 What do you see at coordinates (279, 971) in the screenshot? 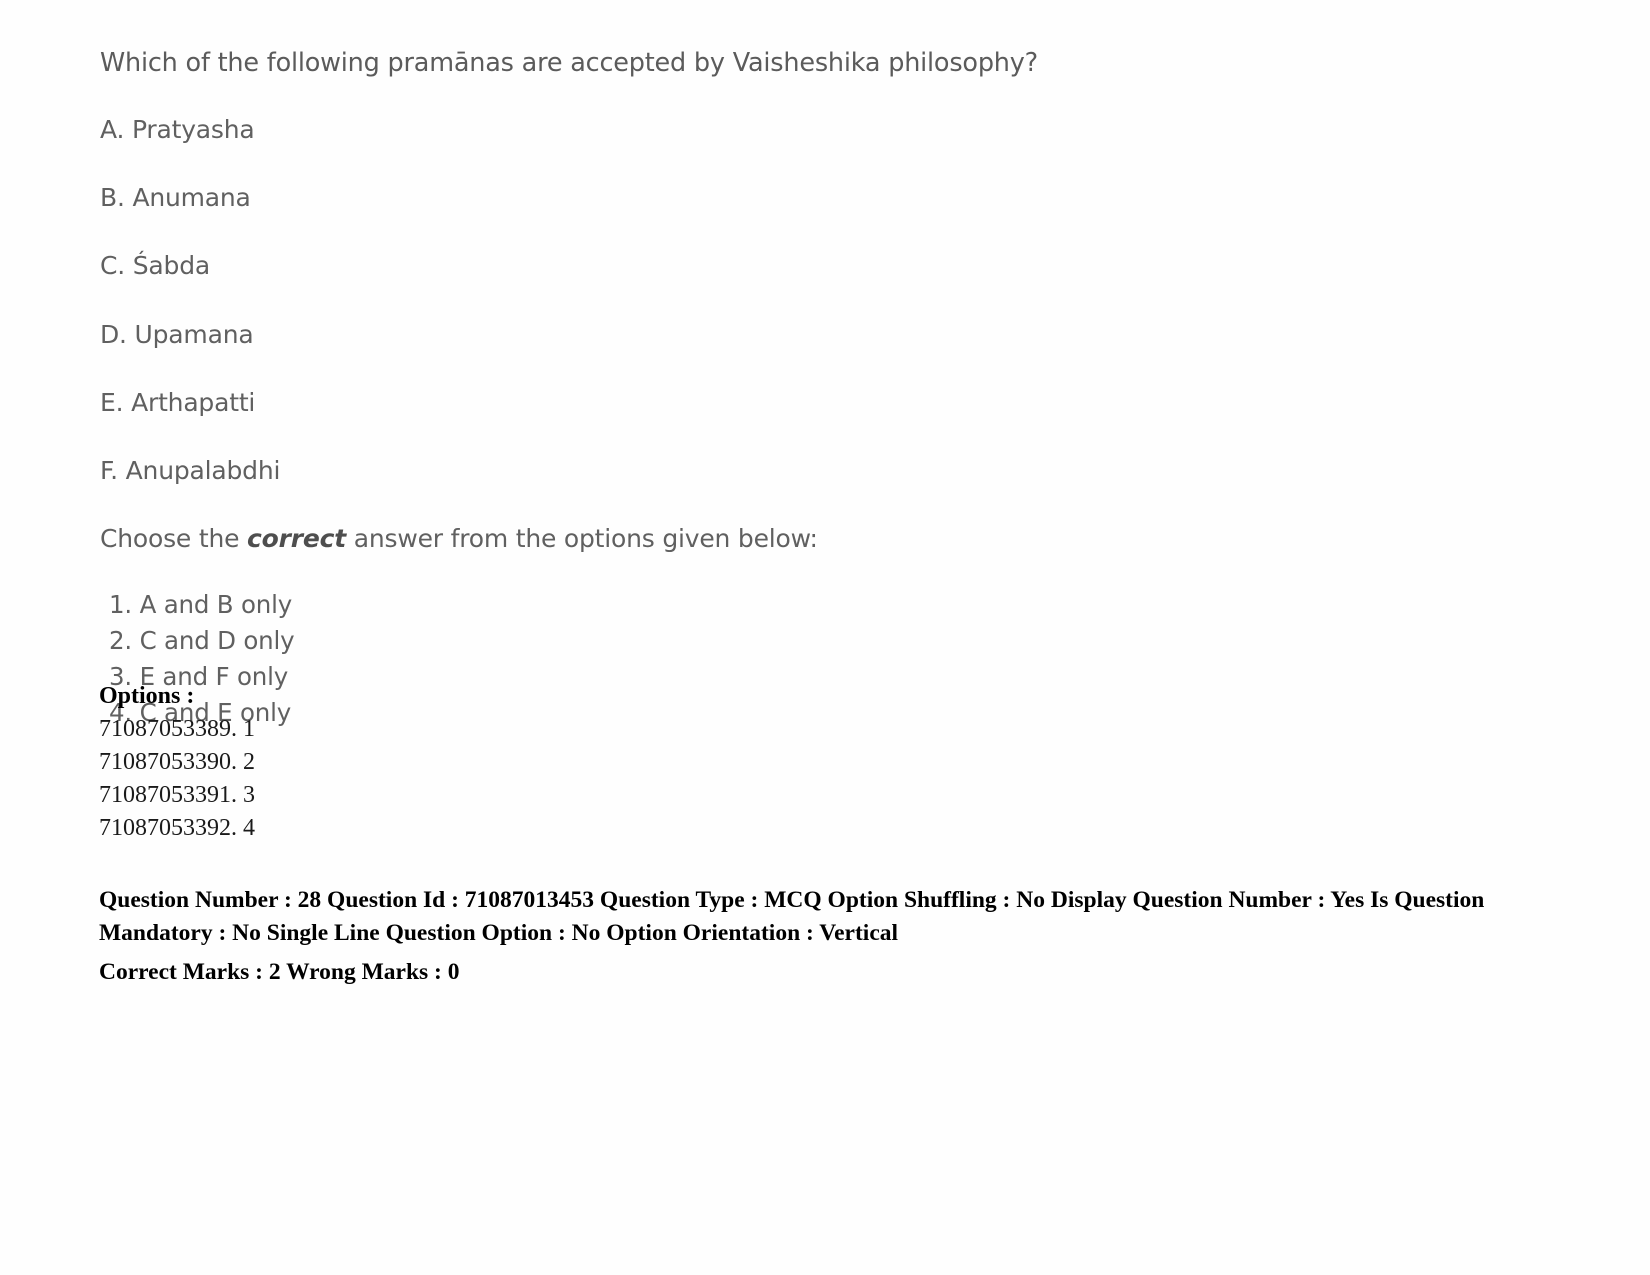
I see `metadata-line-2: Correct Marks : 2 Wrong Marks : 0` at bounding box center [279, 971].